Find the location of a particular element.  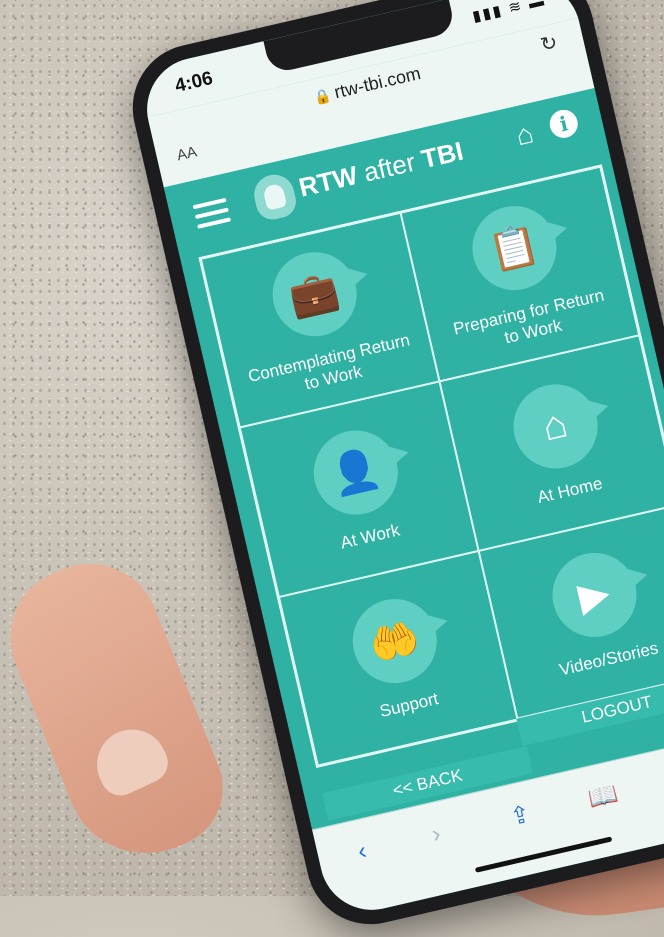

brain-logo-icon is located at coordinates (275, 196).